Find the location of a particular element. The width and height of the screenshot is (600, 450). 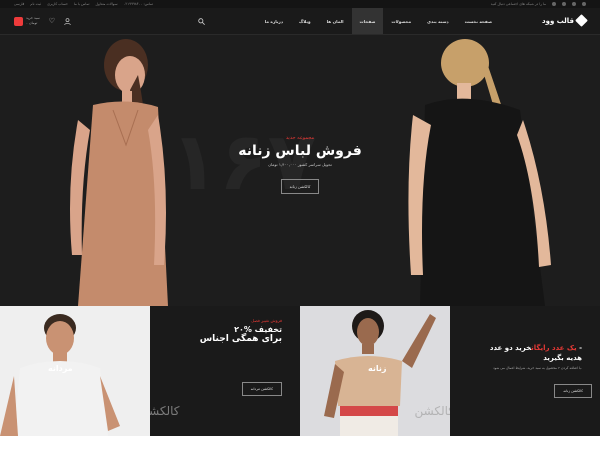

hero-subtitle: تحویل سراسر کشور ۱,۴۰۰,۰۰۰ تومان is located at coordinates (300, 164).